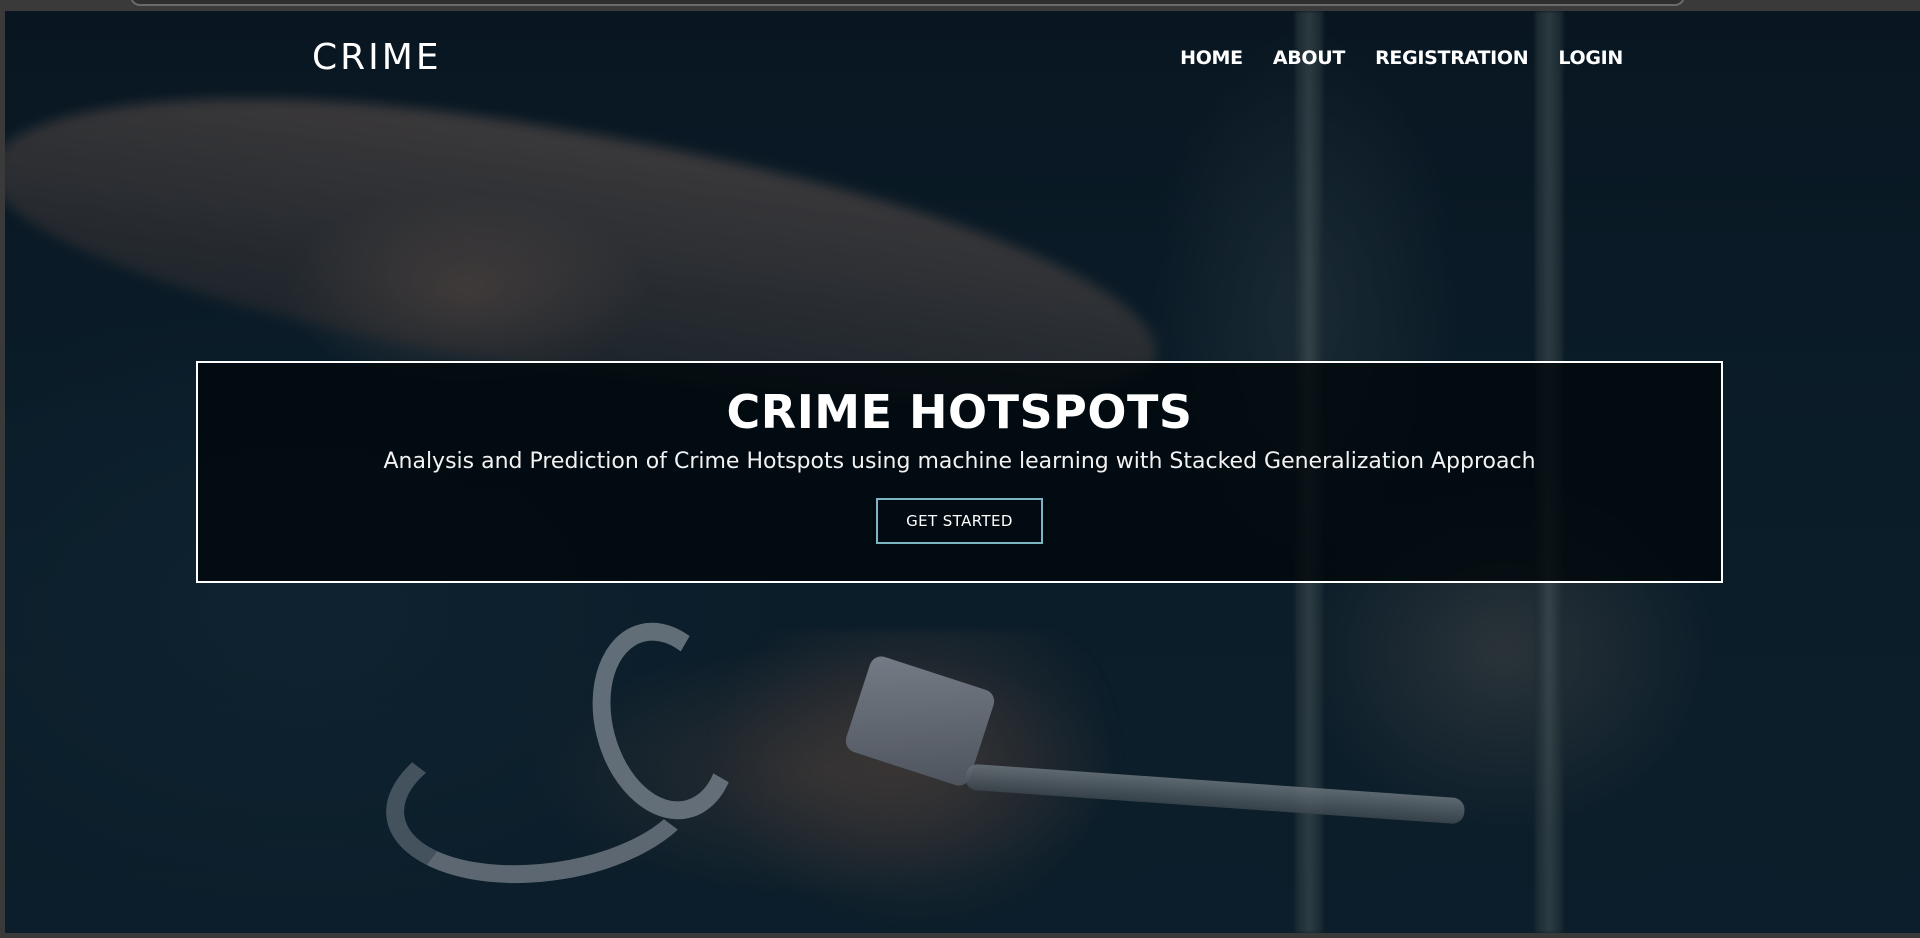 This screenshot has height=938, width=1920. I want to click on hero-title: CRIME HOTSPOTS, so click(959, 412).